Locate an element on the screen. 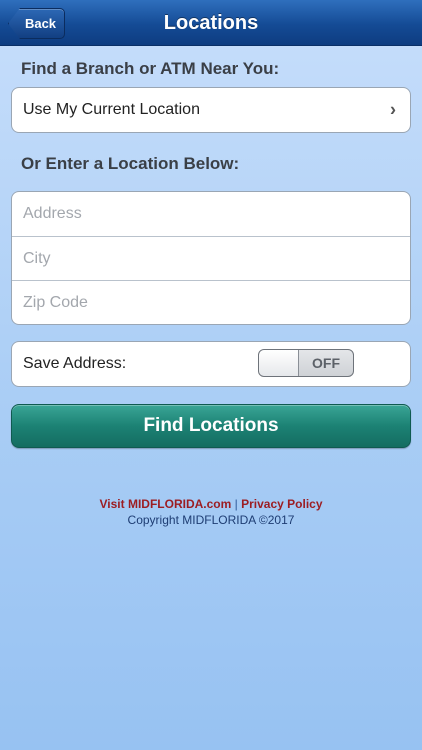 This screenshot has height=750, width=422. save-address-toggle: OFF is located at coordinates (306, 363).